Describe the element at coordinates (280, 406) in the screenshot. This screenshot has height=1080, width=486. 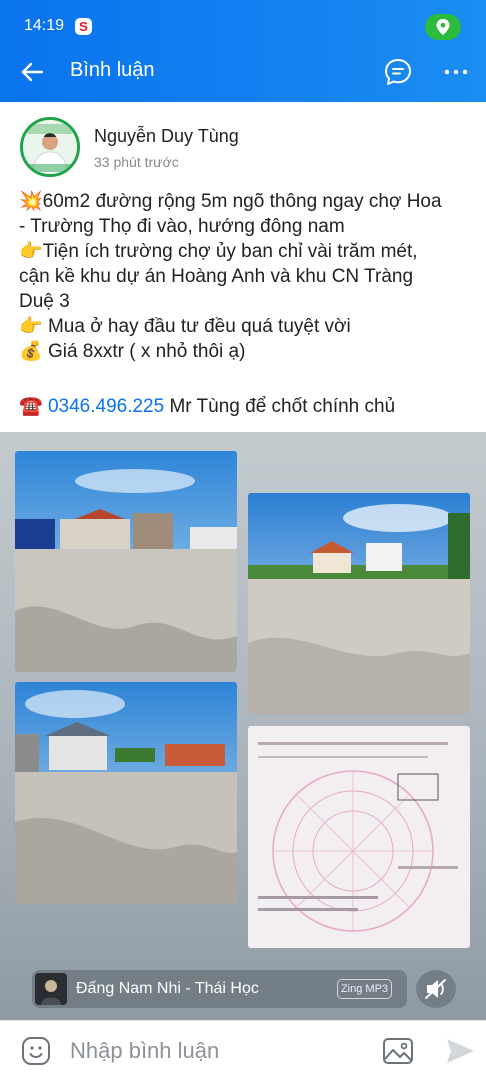
I see `phone-suffix: Mr Tùng để chốt chính chủ` at that location.